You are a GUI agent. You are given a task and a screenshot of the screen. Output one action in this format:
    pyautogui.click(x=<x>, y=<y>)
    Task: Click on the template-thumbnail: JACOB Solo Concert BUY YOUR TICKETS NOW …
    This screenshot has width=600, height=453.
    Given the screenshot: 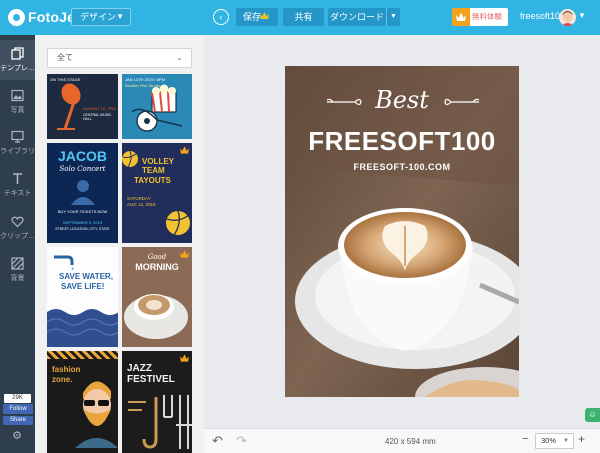 What is the action you would take?
    pyautogui.click(x=82, y=193)
    